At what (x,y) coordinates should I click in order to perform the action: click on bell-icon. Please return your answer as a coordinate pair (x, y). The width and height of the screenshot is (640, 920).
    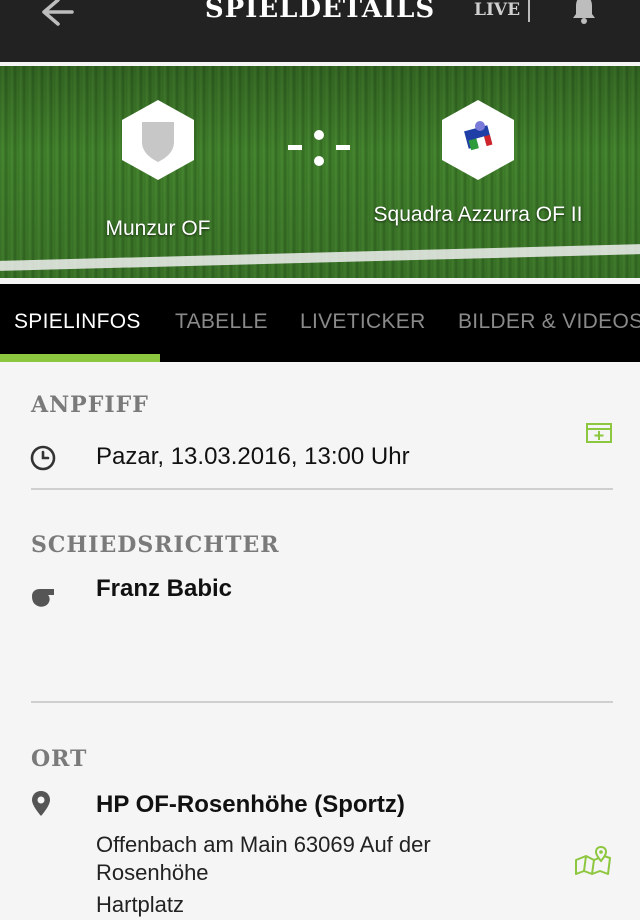
    Looking at the image, I should click on (584, 12).